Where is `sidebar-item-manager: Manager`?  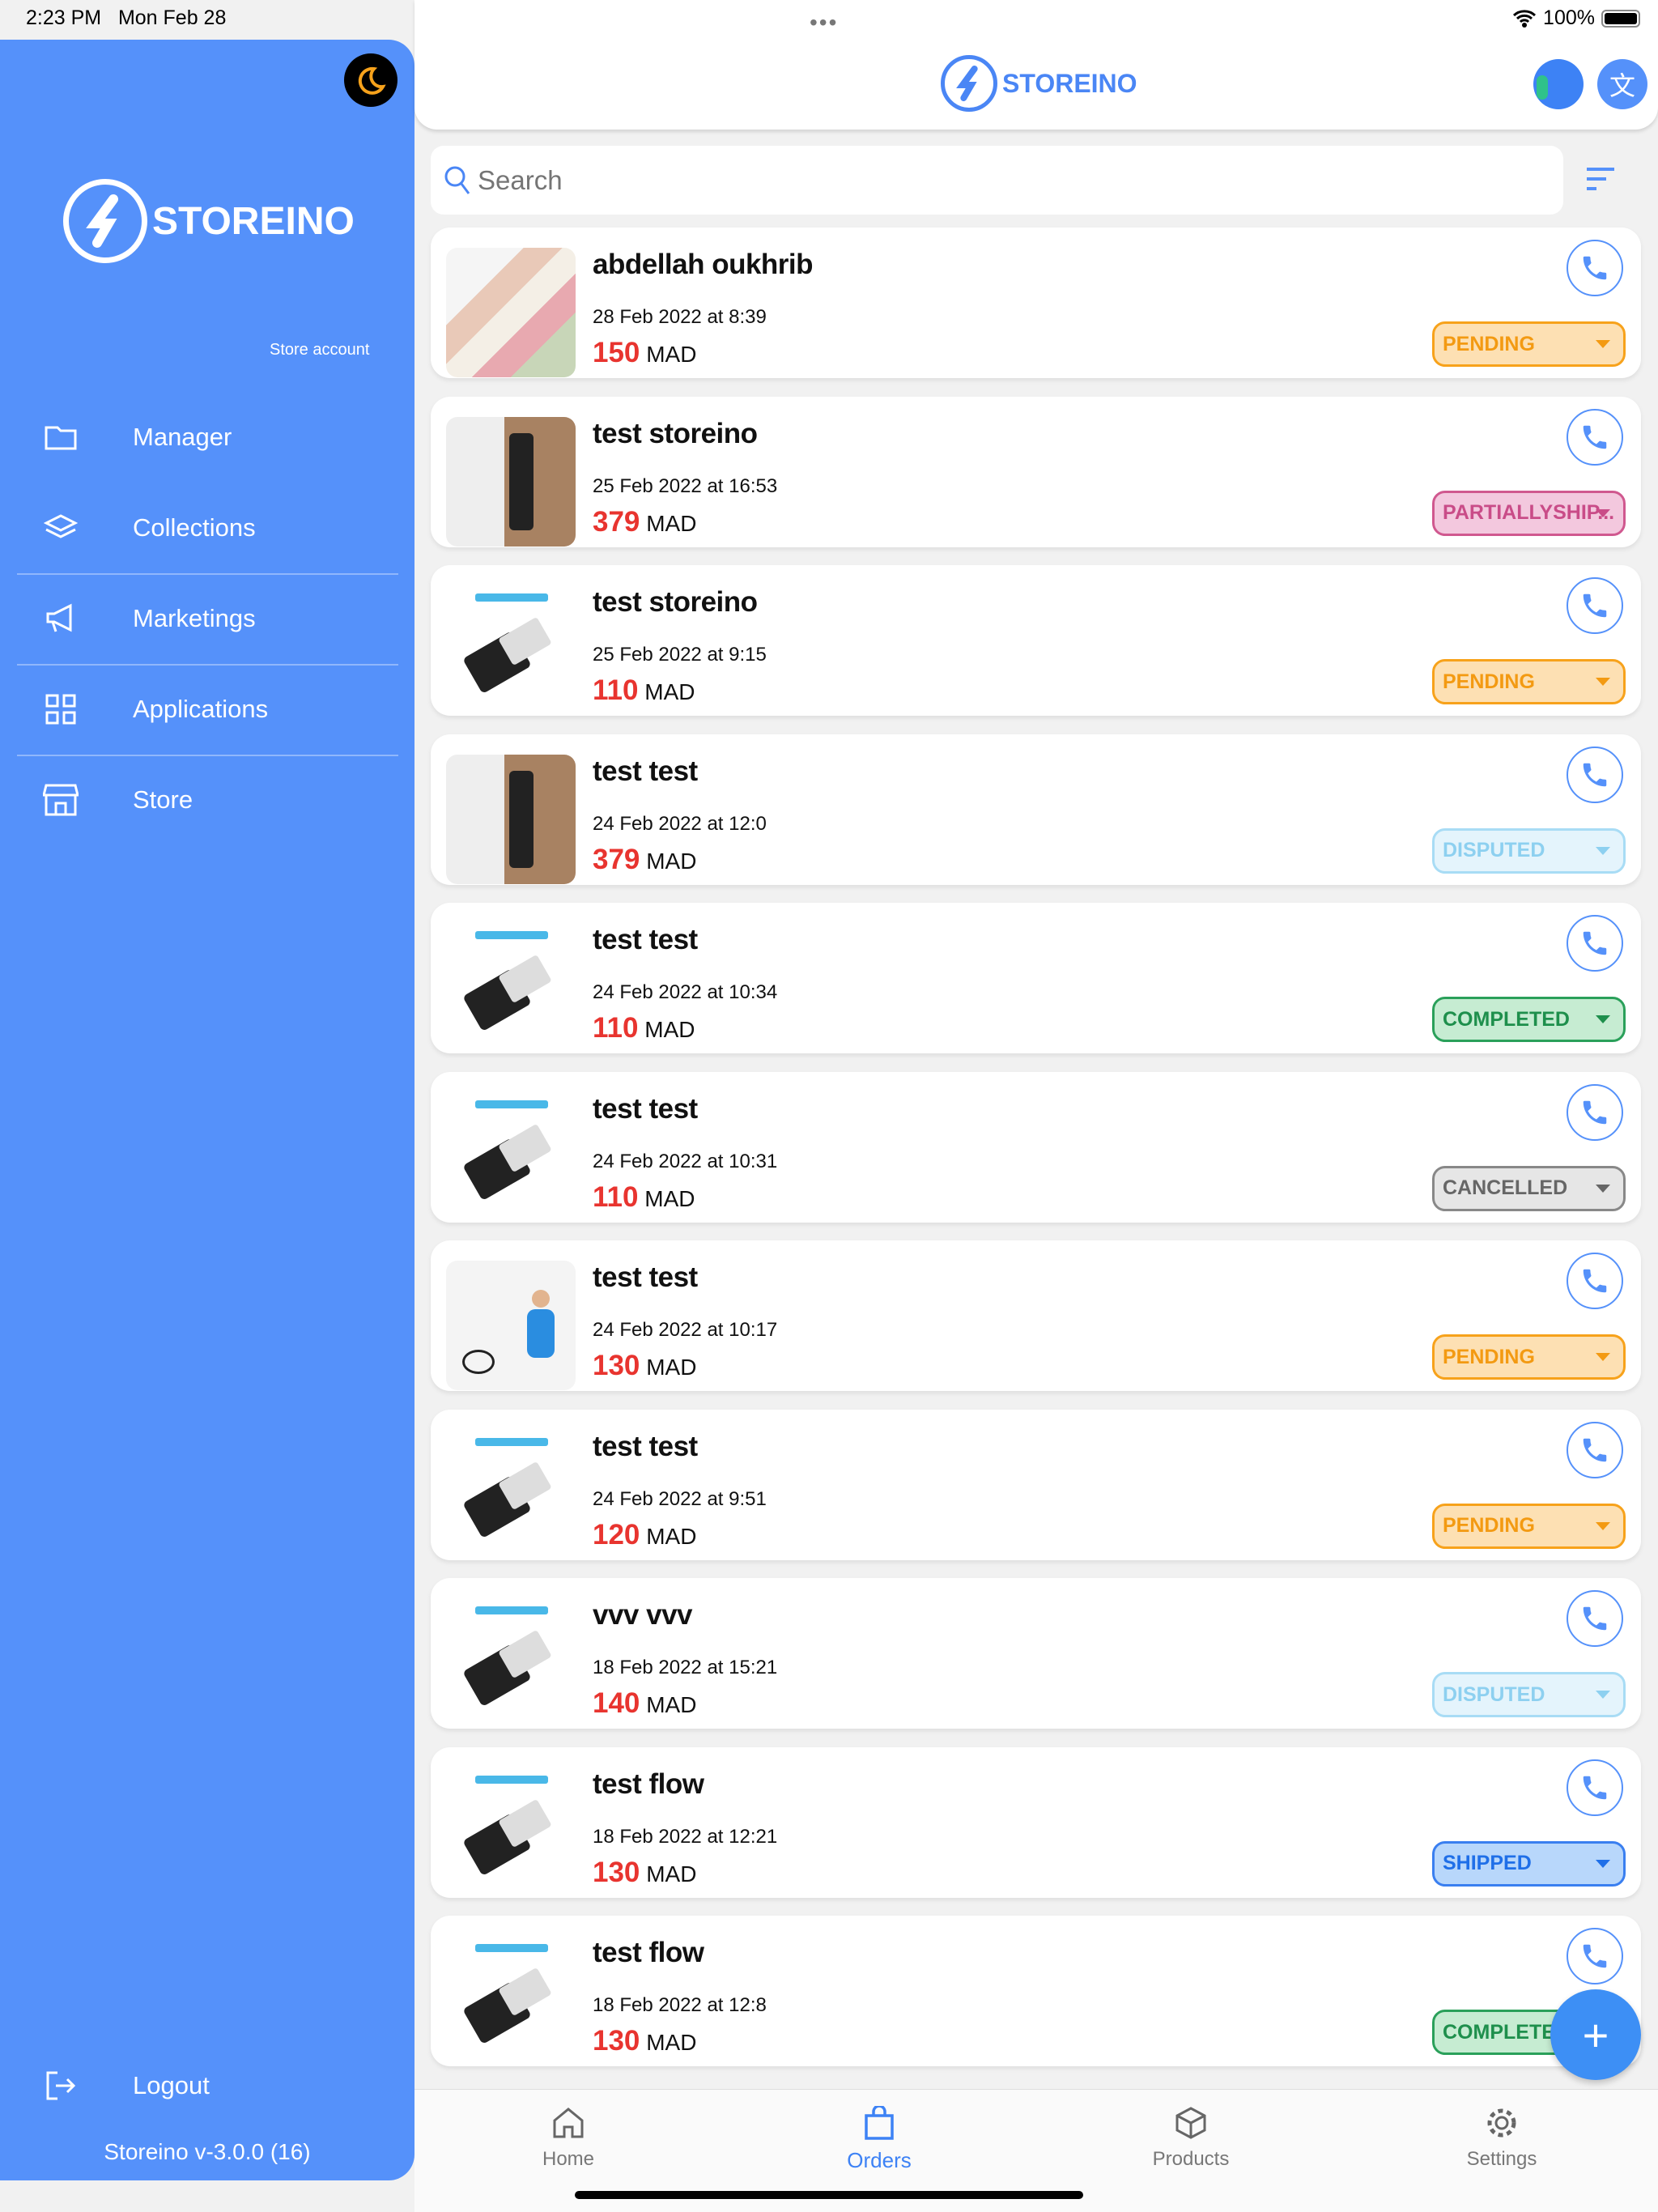 sidebar-item-manager: Manager is located at coordinates (207, 438).